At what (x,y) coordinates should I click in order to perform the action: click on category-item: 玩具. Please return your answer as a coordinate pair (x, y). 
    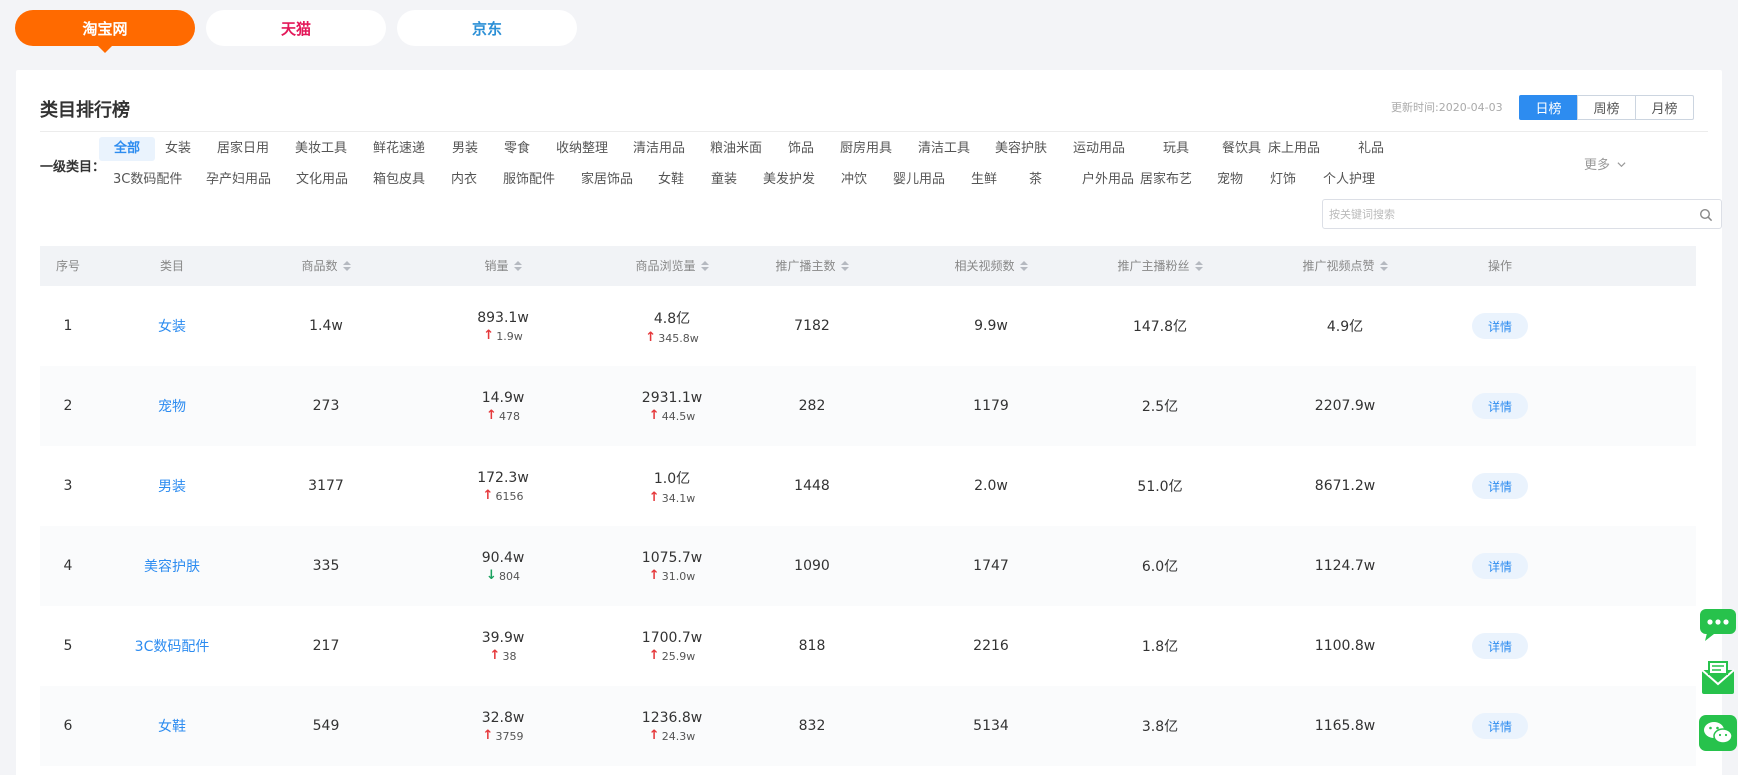
    Looking at the image, I should click on (1176, 149).